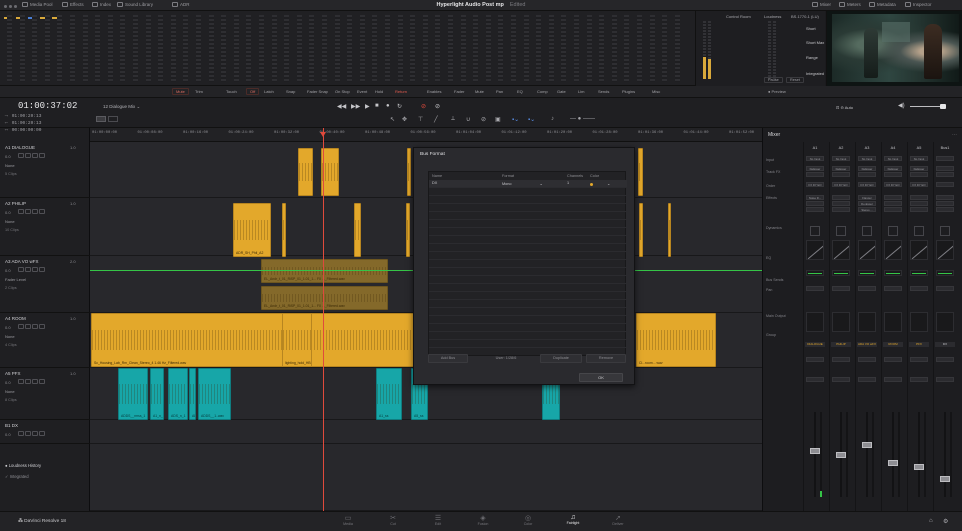 This screenshot has height=531, width=962. Describe the element at coordinates (231, 91) in the screenshot. I see `automation-touch-button: Touch` at that location.